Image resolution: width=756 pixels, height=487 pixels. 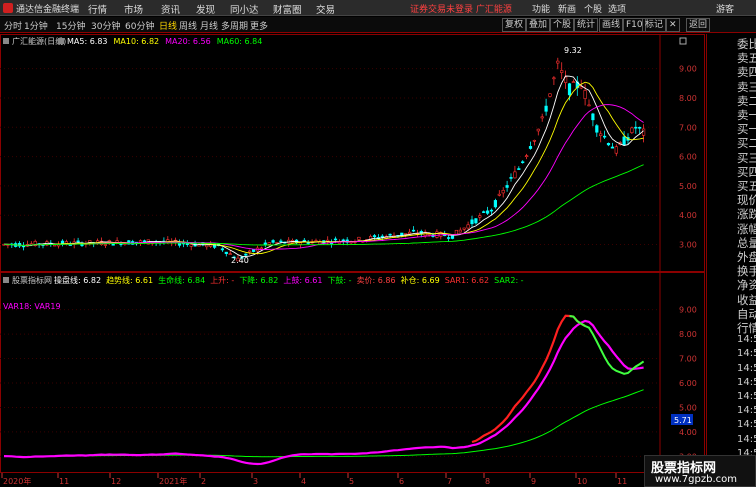 I want to click on watermark-url: www.7gpzb.com, so click(x=696, y=479).